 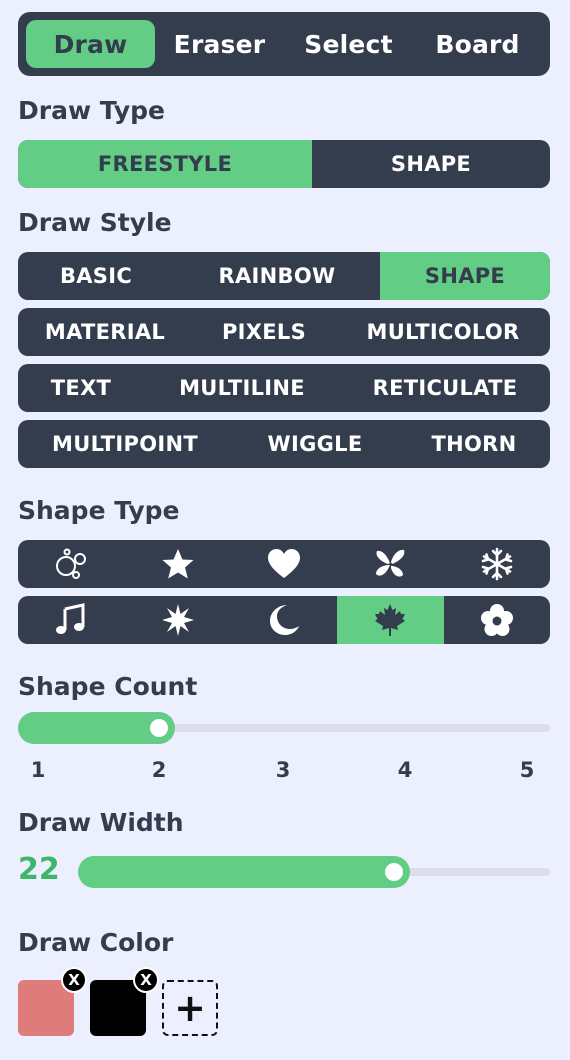 What do you see at coordinates (244, 872) in the screenshot?
I see `draw-width-fill` at bounding box center [244, 872].